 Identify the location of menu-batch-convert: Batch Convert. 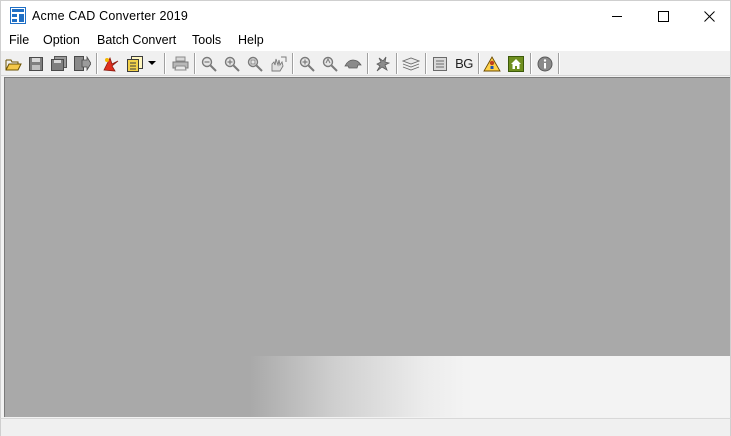
(136, 40).